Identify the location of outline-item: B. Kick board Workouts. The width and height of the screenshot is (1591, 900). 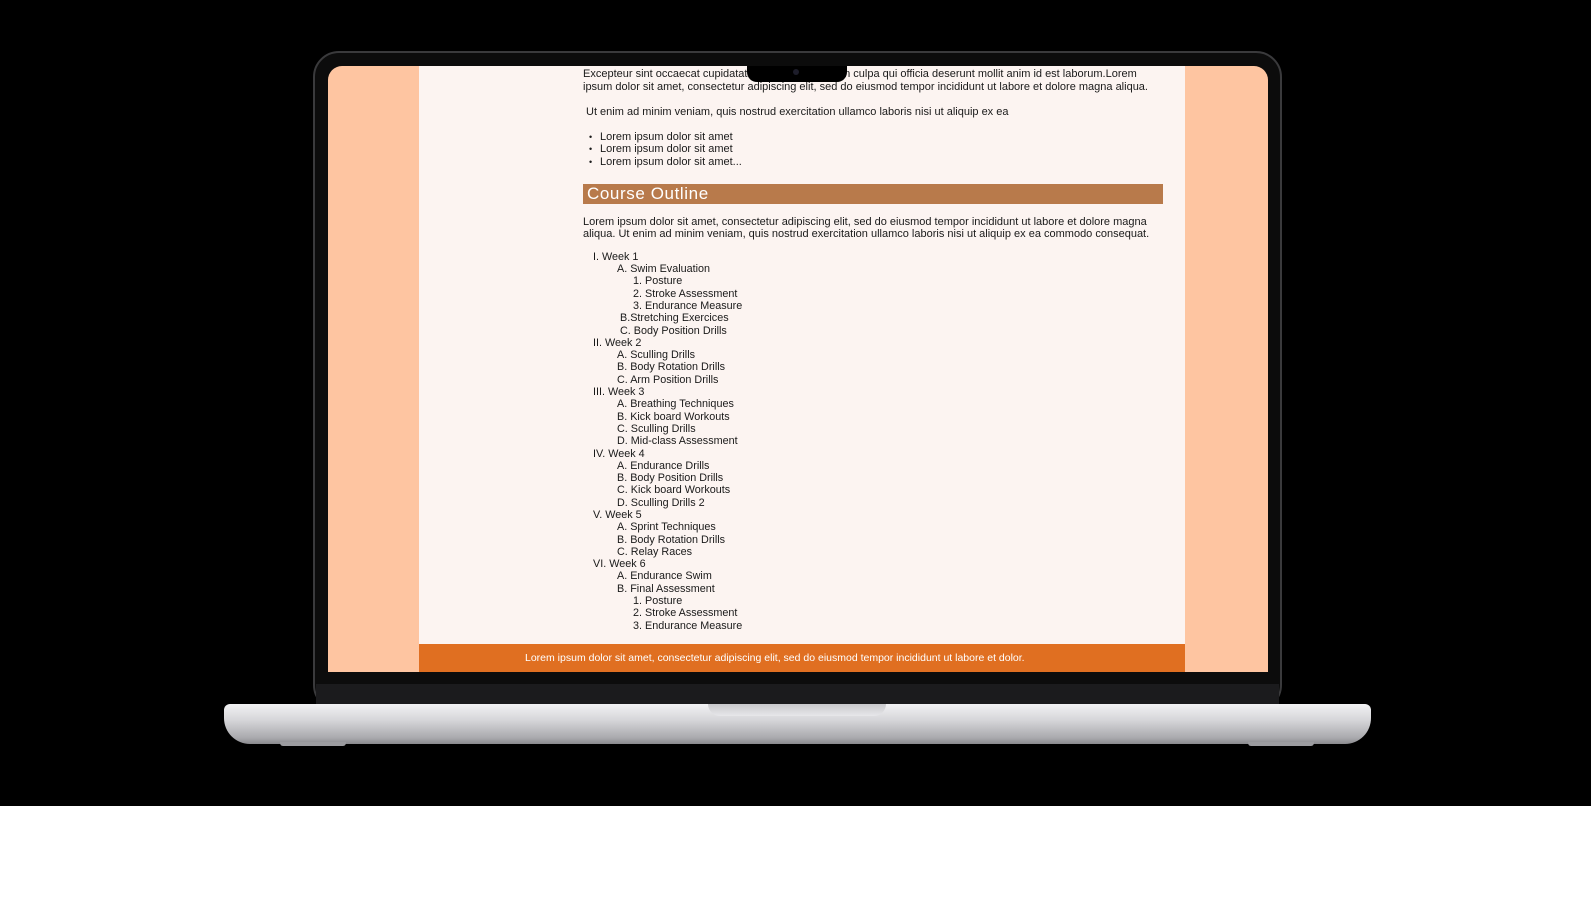
(673, 416).